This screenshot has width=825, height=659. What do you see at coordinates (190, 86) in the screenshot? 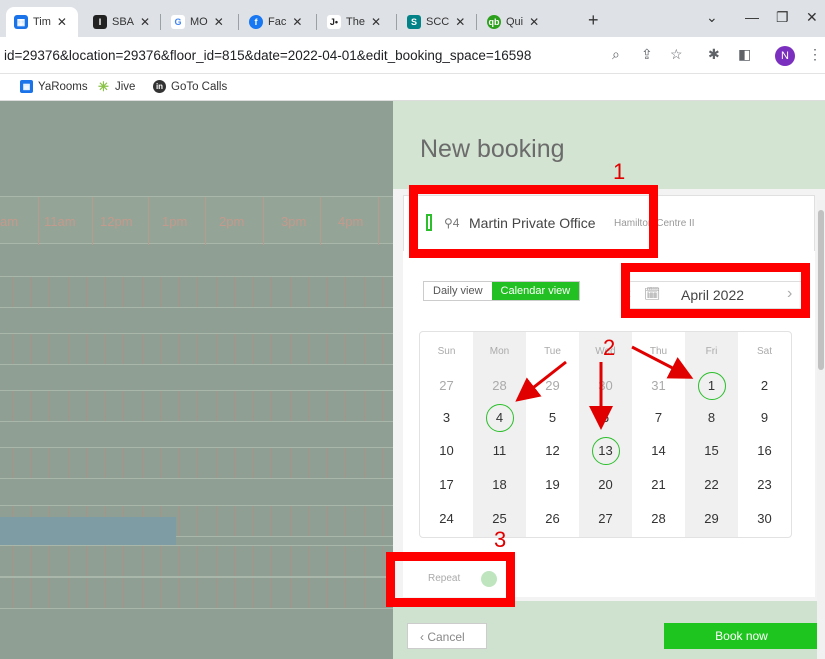
I see `bookmark-goto-calls: in GoTo Calls` at bounding box center [190, 86].